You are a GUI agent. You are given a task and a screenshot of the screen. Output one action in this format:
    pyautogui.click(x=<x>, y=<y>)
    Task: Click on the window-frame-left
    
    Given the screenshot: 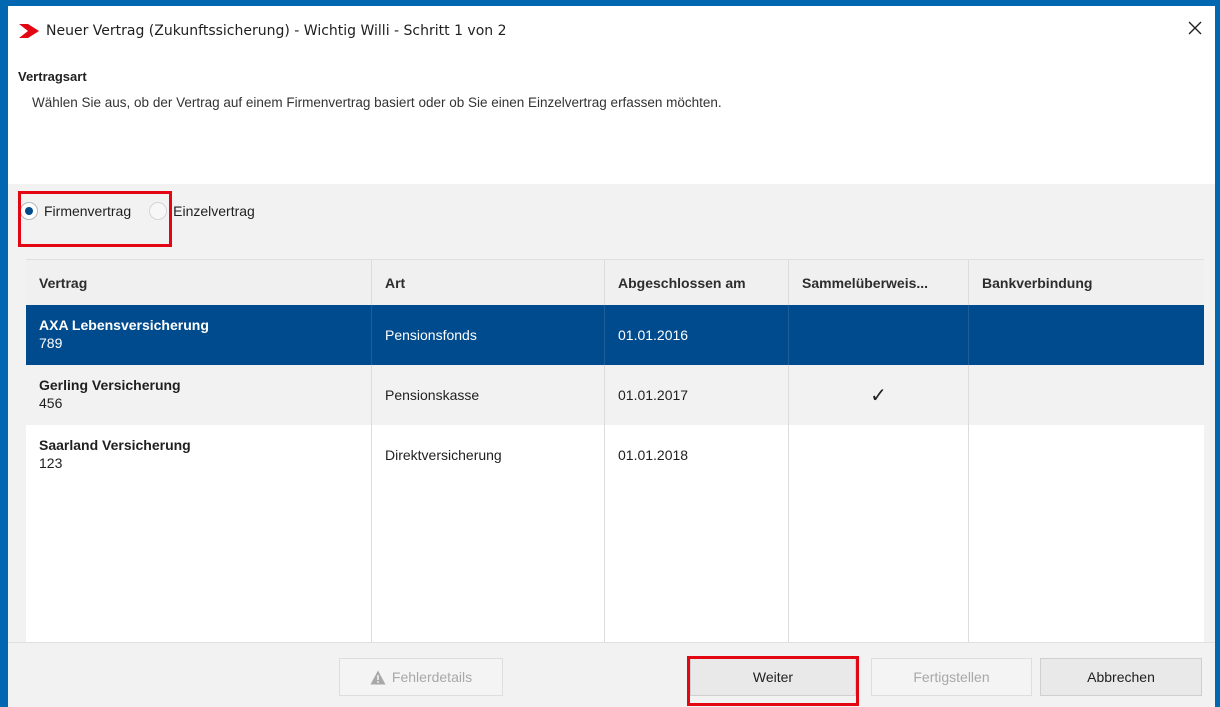 What is the action you would take?
    pyautogui.click(x=4, y=353)
    